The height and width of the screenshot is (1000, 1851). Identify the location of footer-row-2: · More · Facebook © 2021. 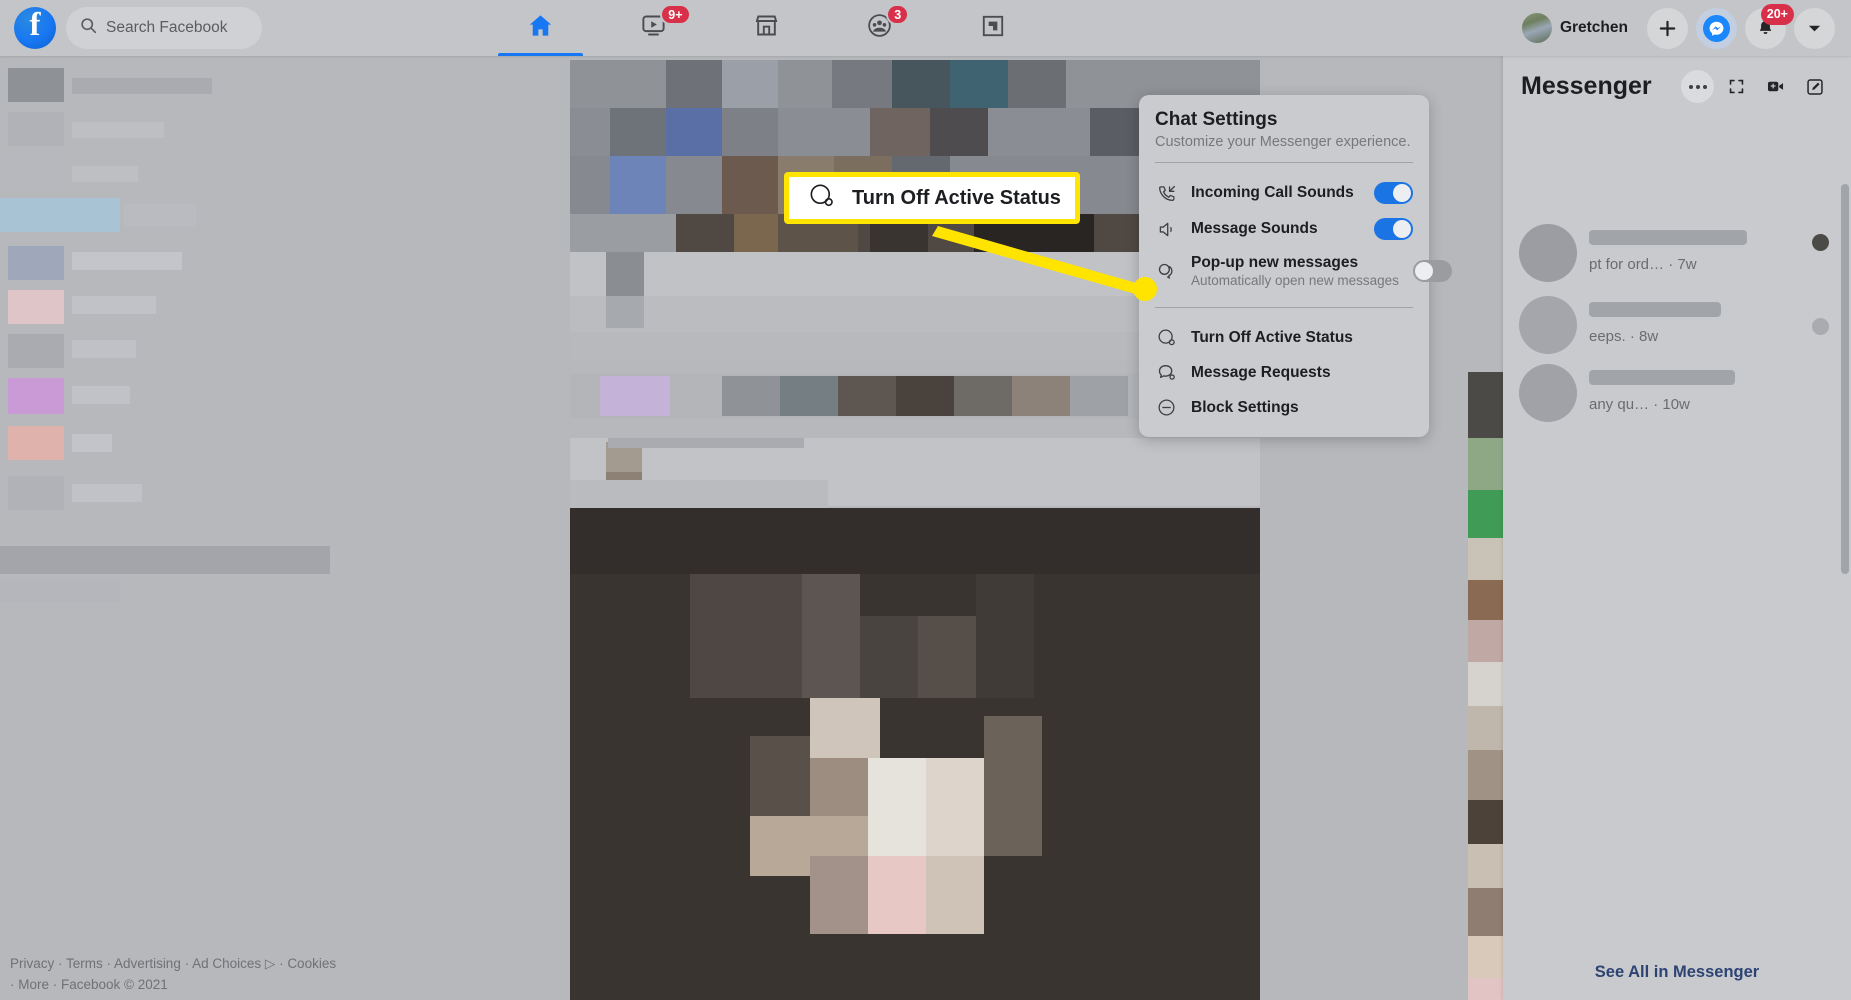
(173, 985).